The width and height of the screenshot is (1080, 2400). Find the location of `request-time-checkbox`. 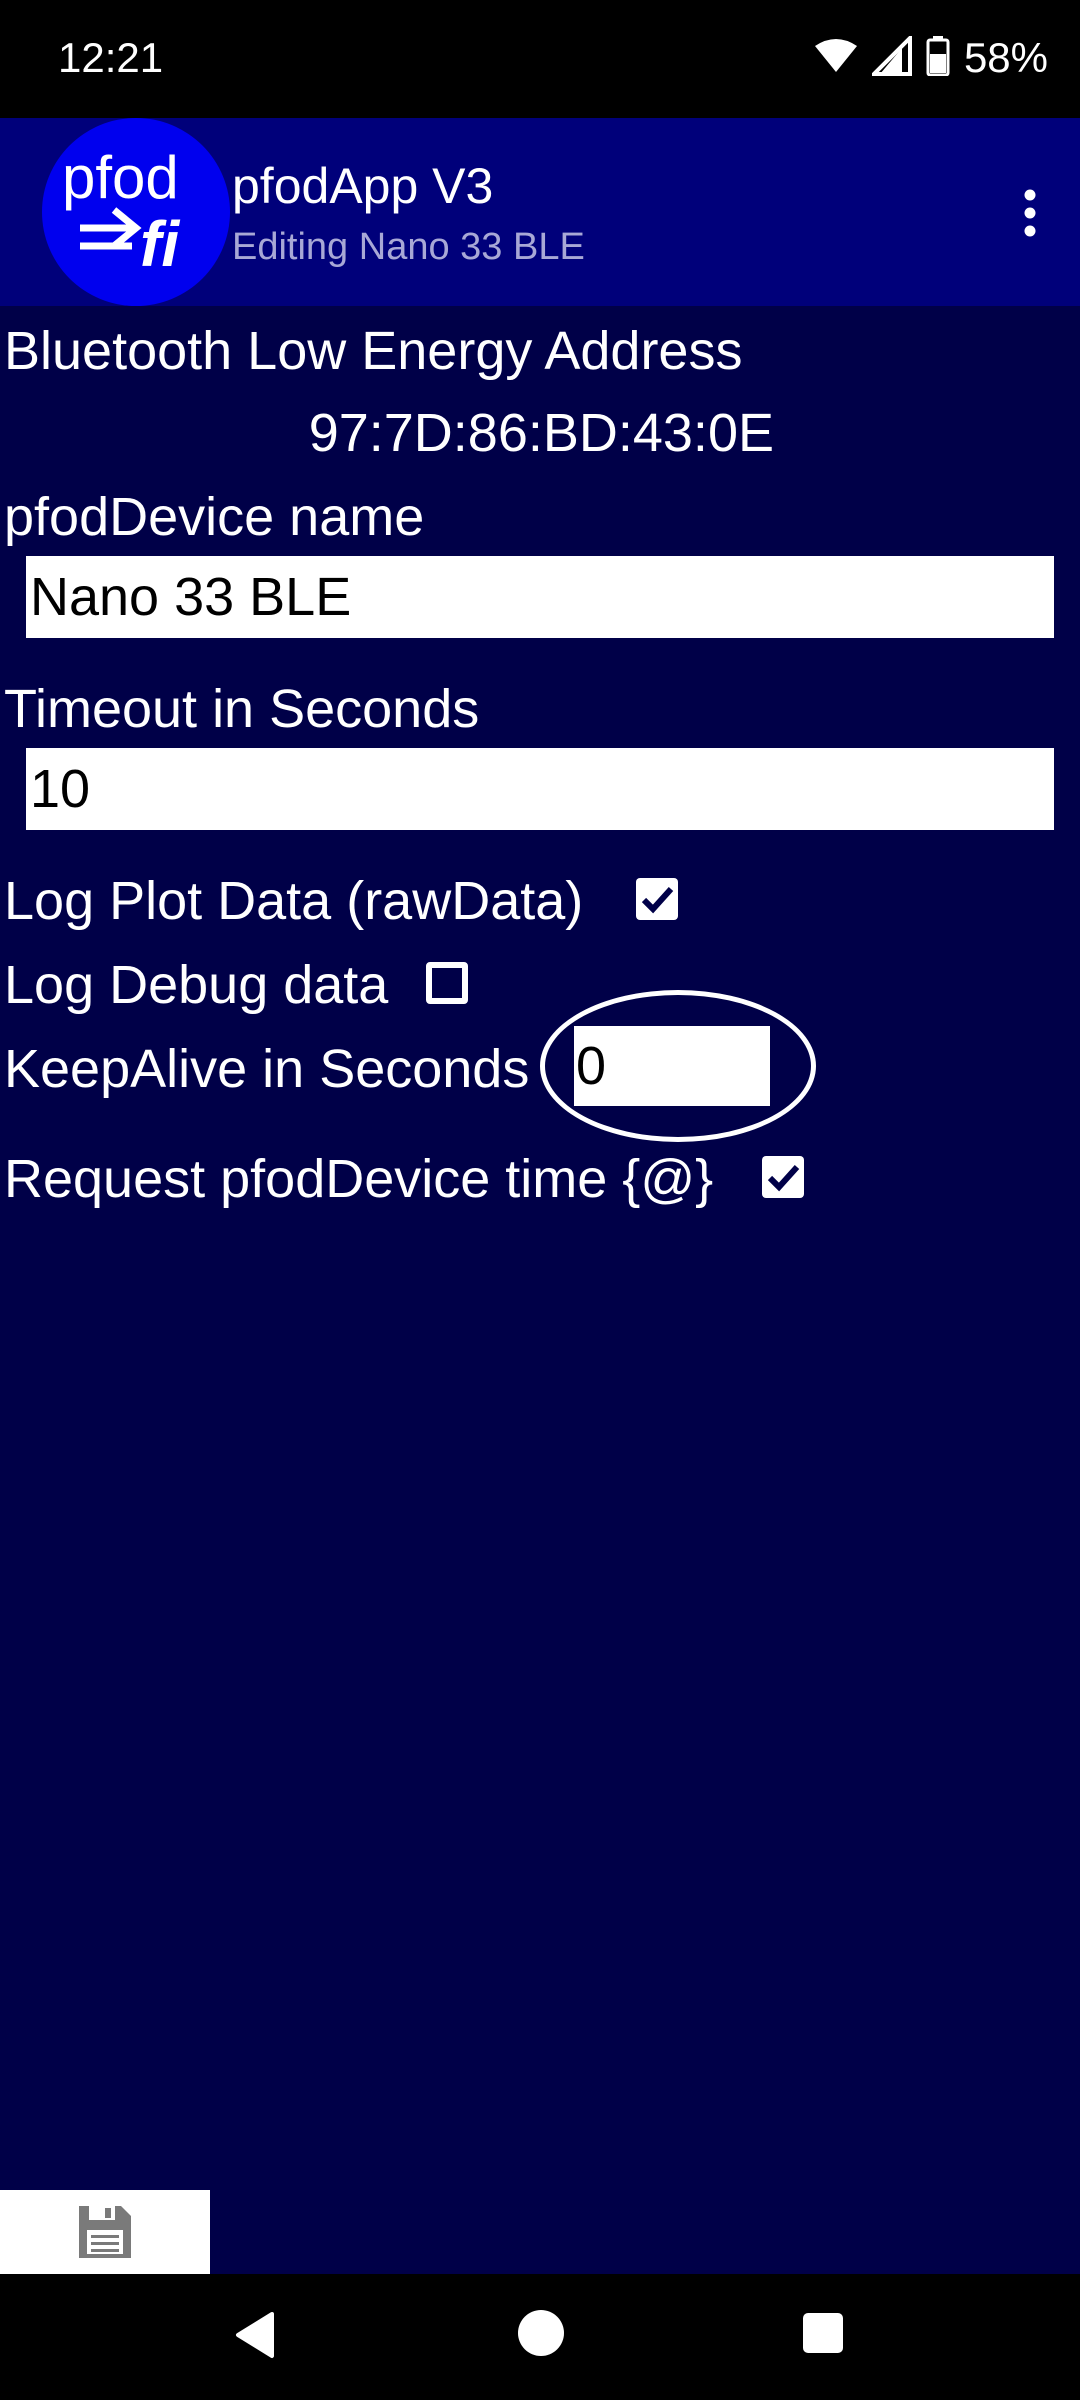

request-time-checkbox is located at coordinates (783, 1177).